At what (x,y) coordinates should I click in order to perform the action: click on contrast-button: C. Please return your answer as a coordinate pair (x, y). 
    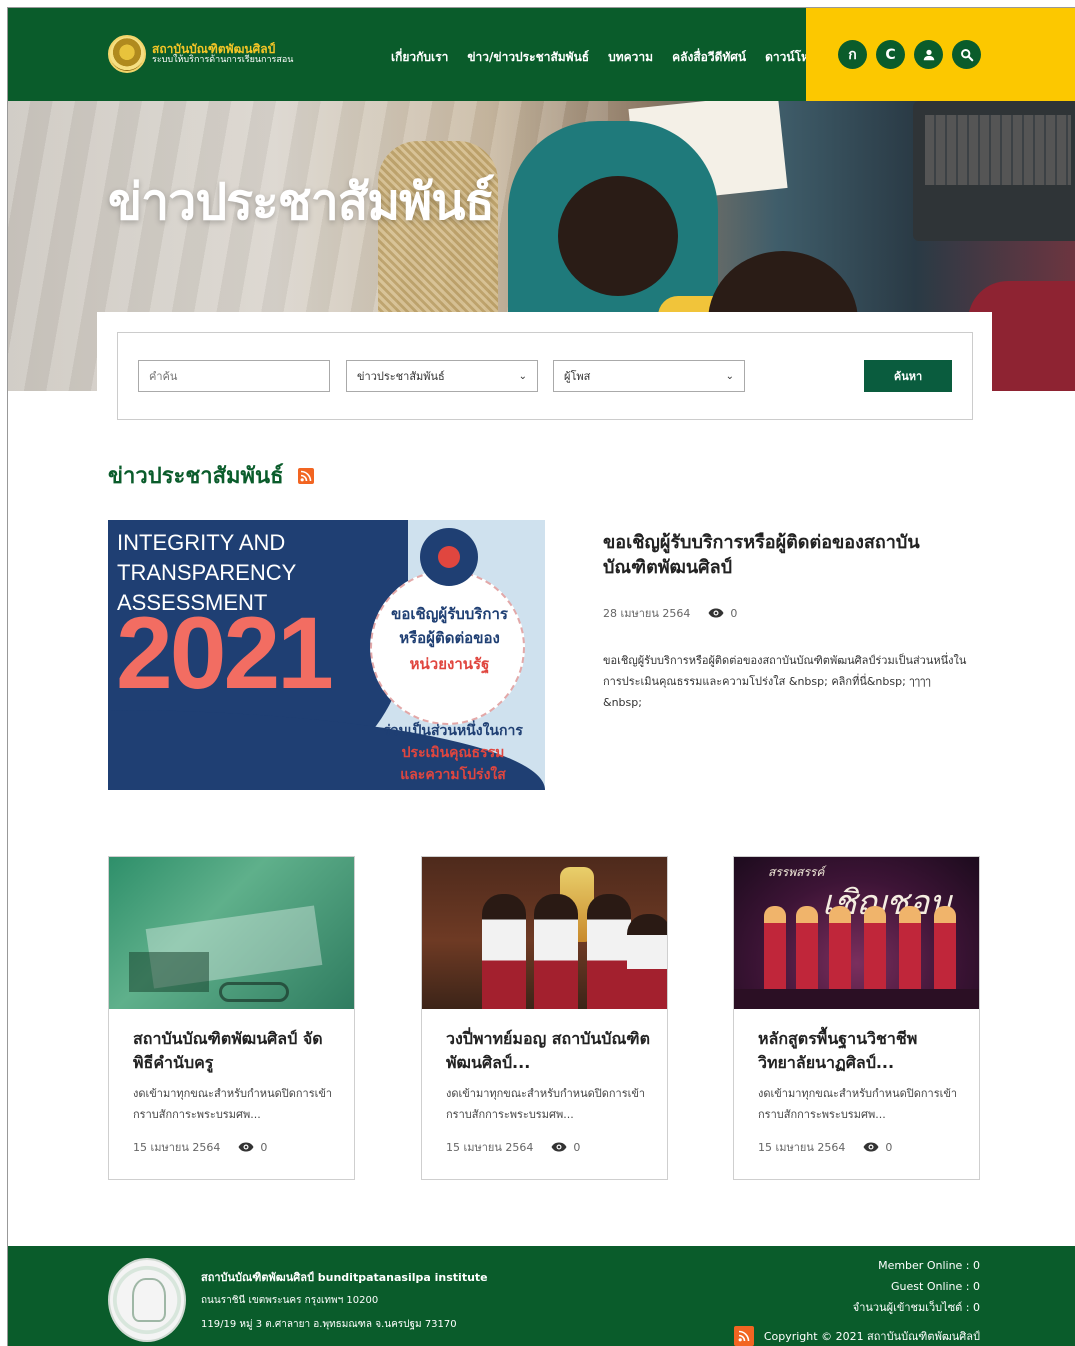
    Looking at the image, I should click on (890, 54).